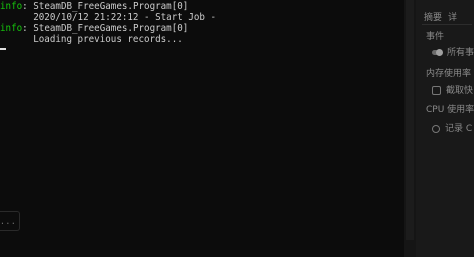  I want to click on panel-tabs: 摘要详, so click(443, 16).